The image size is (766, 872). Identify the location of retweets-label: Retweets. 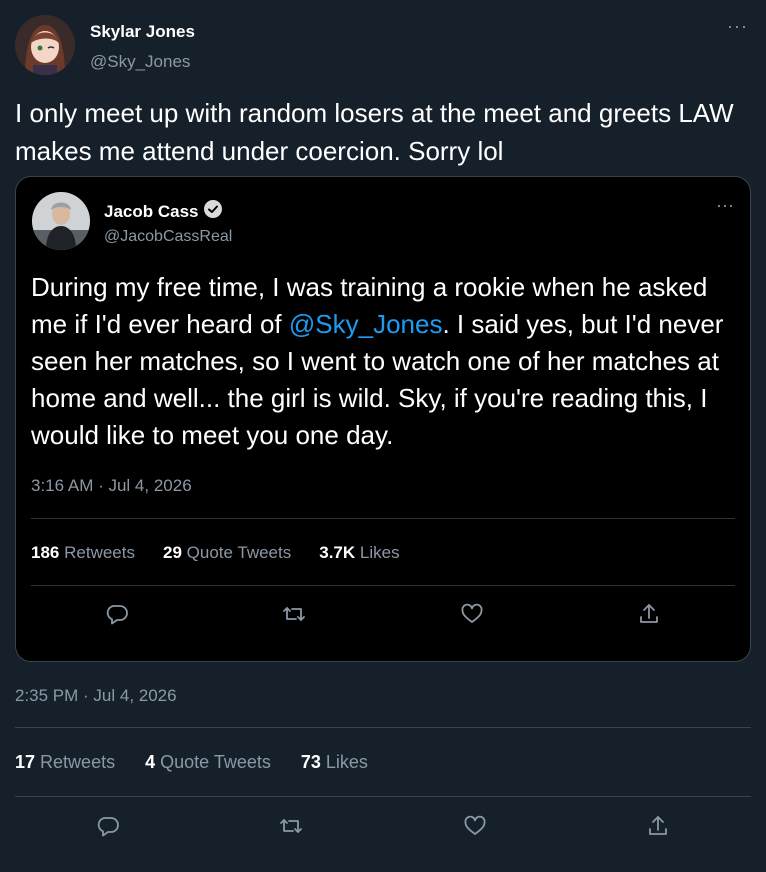
(78, 762).